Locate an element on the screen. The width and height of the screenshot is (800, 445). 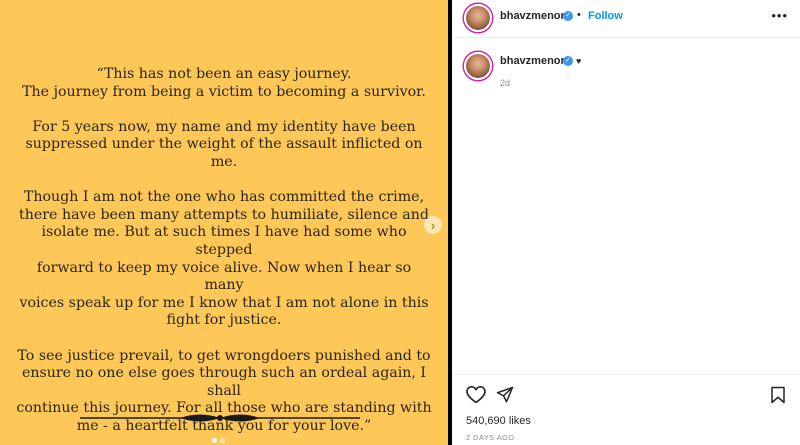
next-slide-button: › is located at coordinates (433, 225).